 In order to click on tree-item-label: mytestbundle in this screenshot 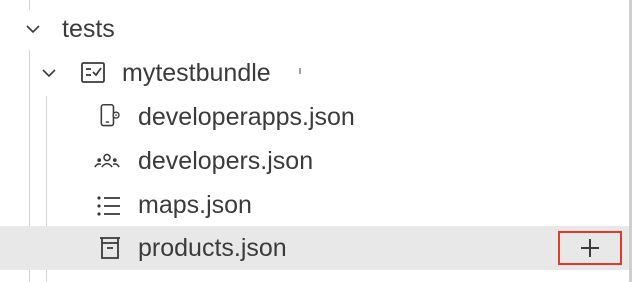, I will do `click(196, 73)`.